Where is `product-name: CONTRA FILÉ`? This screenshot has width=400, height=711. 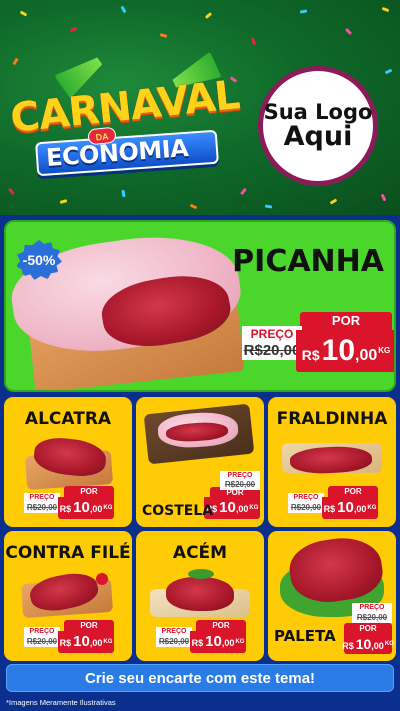 product-name: CONTRA FILÉ is located at coordinates (68, 553).